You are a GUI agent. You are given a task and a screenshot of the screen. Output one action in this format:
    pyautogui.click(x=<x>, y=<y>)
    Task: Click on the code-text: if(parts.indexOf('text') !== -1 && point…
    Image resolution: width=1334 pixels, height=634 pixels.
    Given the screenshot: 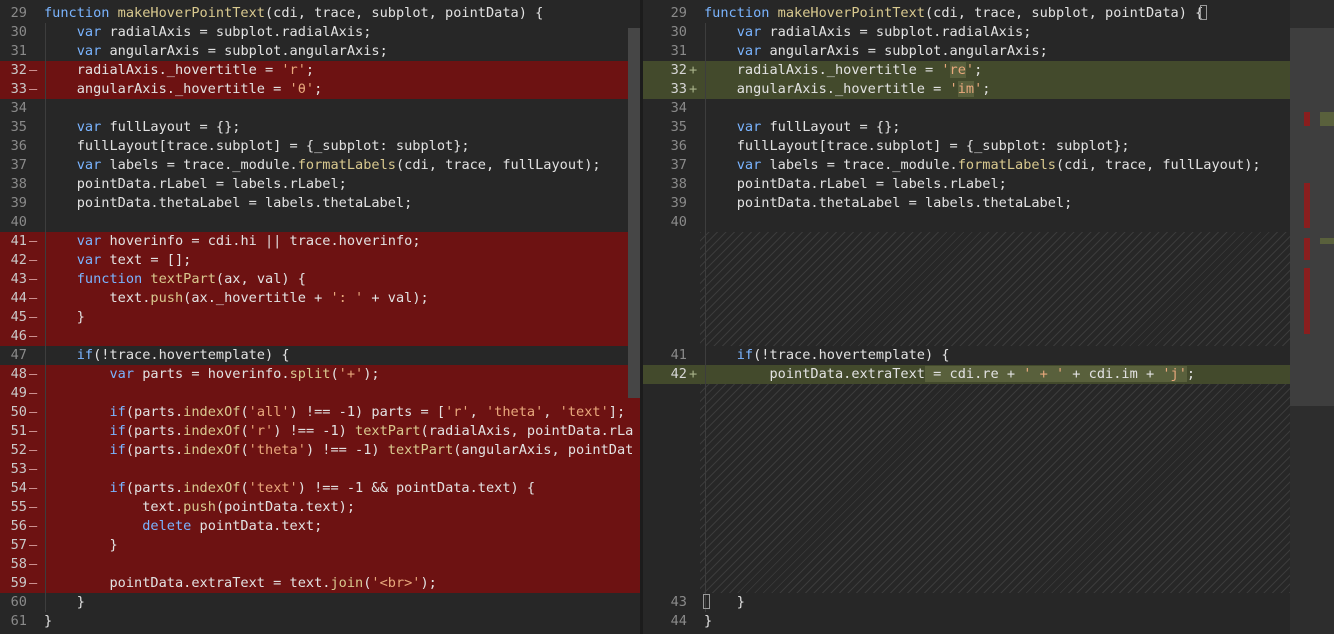 What is the action you would take?
    pyautogui.click(x=289, y=488)
    